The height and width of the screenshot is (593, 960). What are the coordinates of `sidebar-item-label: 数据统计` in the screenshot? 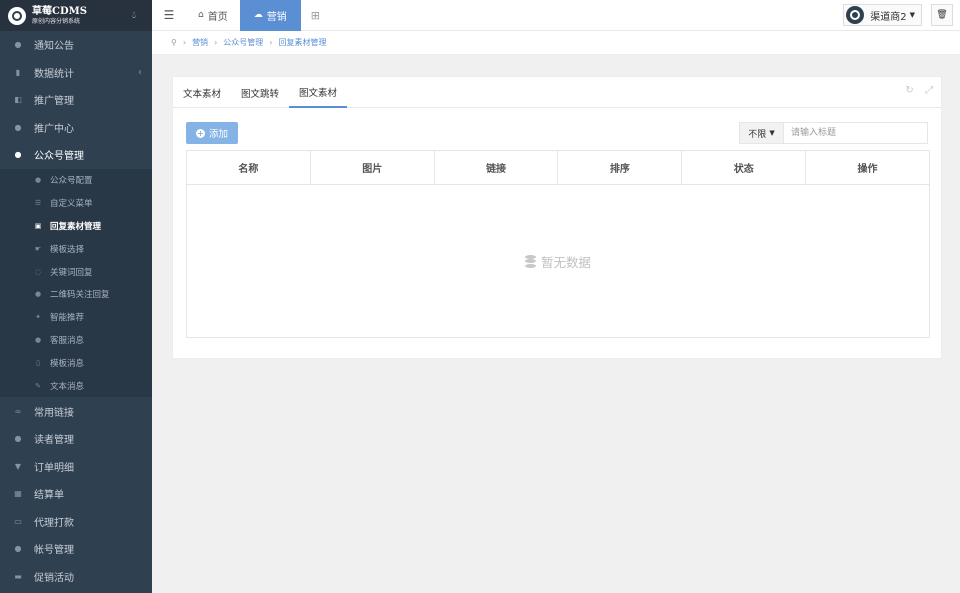 It's located at (54, 74).